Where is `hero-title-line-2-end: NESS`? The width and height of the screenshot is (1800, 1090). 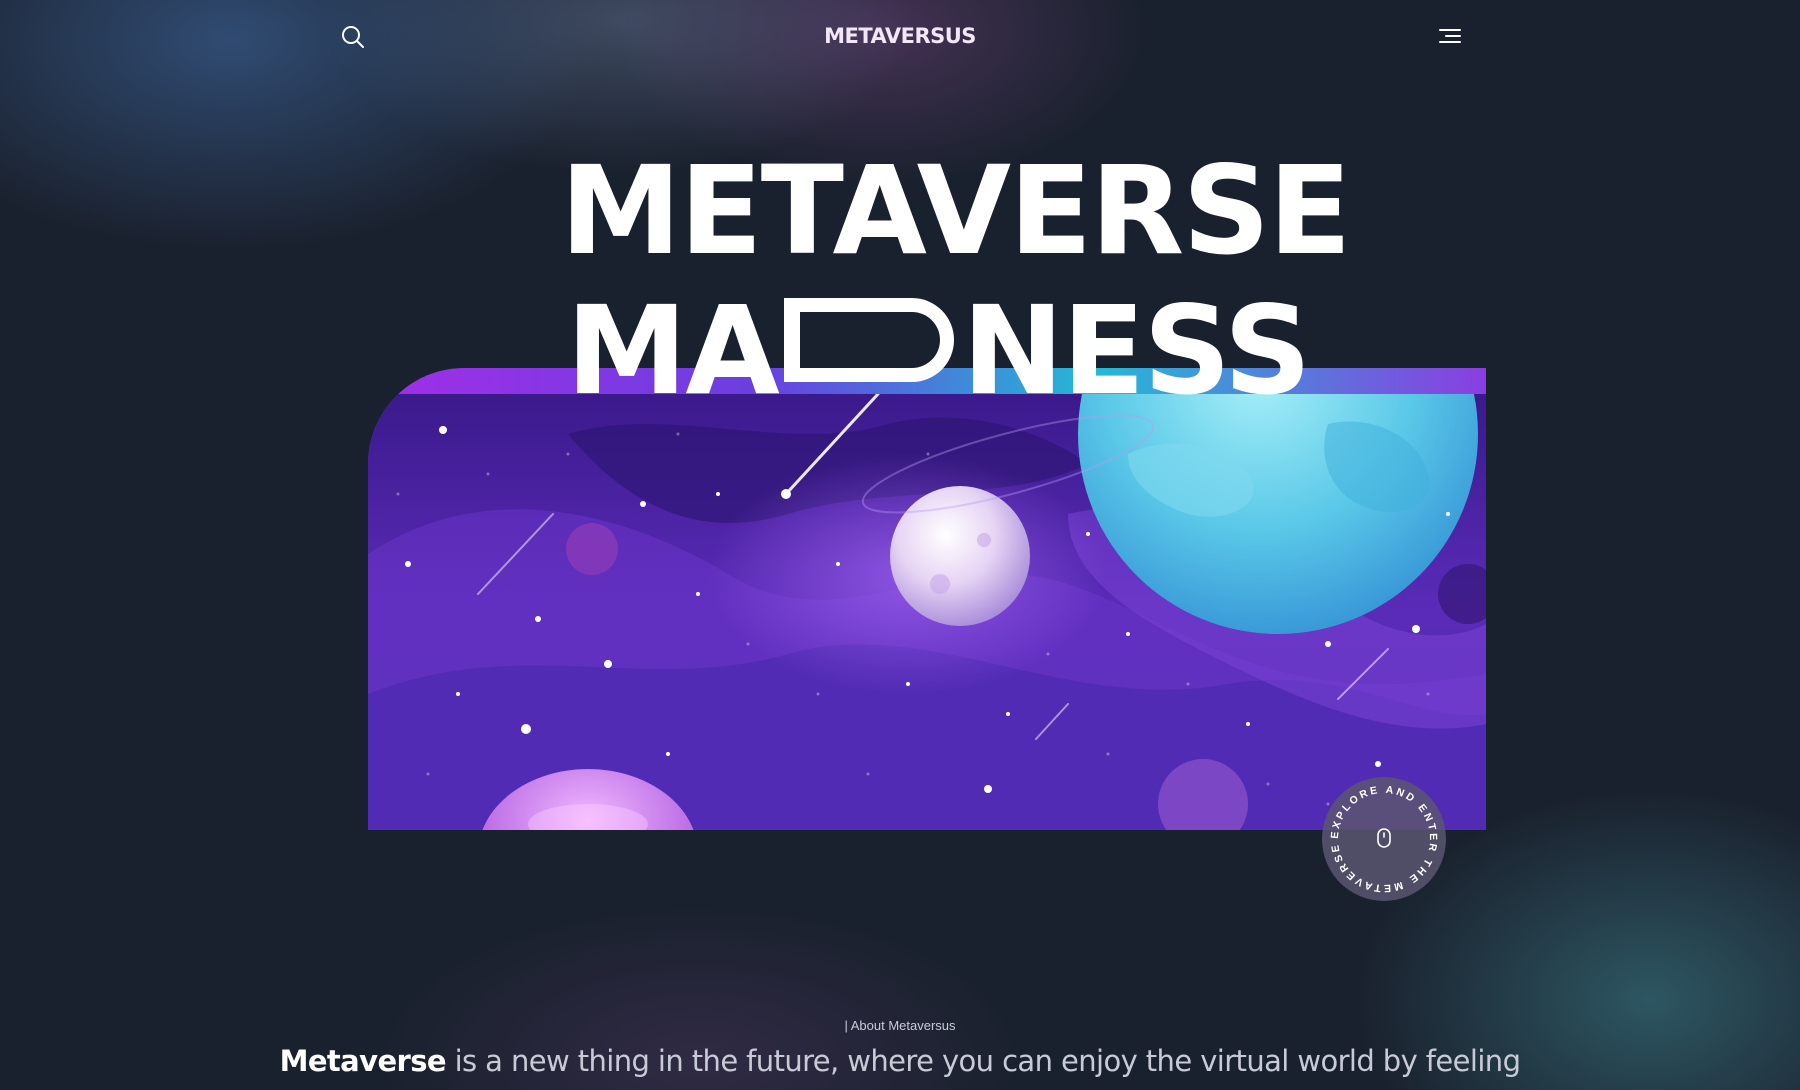 hero-title-line-2-end: NESS is located at coordinates (1136, 351).